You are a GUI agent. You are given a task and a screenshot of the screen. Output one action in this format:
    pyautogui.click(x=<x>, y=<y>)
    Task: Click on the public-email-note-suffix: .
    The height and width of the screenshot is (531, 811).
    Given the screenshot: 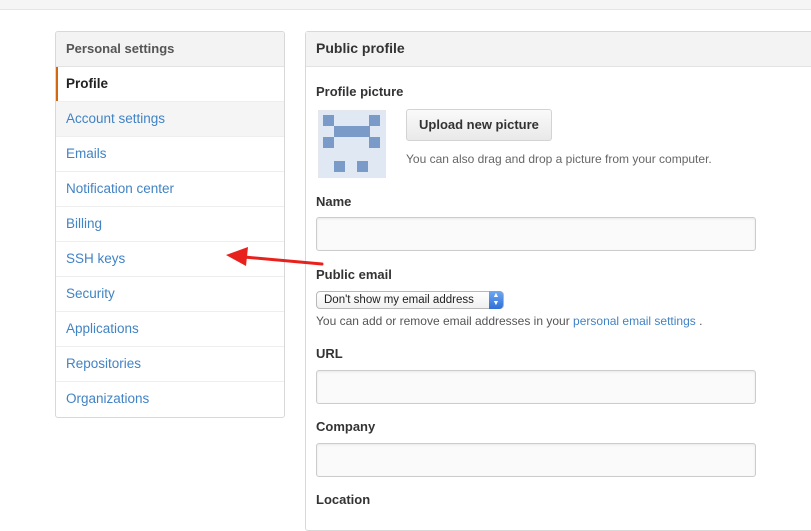 What is the action you would take?
    pyautogui.click(x=701, y=321)
    